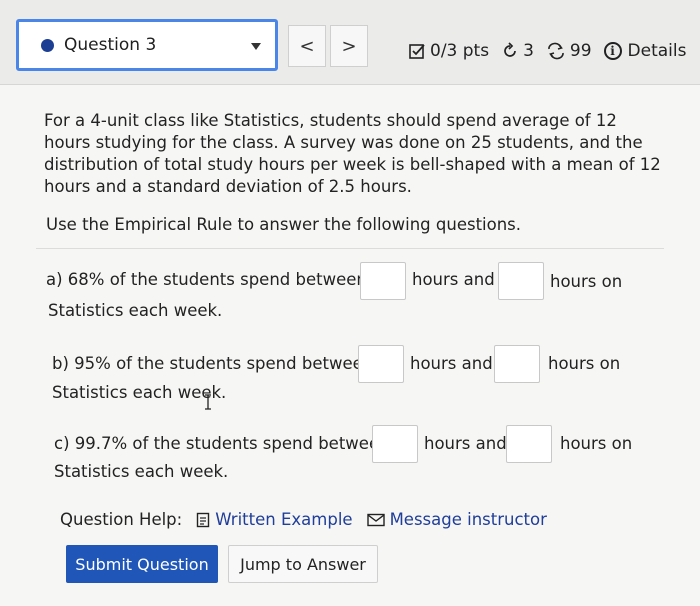  Describe the element at coordinates (222, 443) in the screenshot. I see `part-c-lead: c) 99.7% of the students spend between` at that location.